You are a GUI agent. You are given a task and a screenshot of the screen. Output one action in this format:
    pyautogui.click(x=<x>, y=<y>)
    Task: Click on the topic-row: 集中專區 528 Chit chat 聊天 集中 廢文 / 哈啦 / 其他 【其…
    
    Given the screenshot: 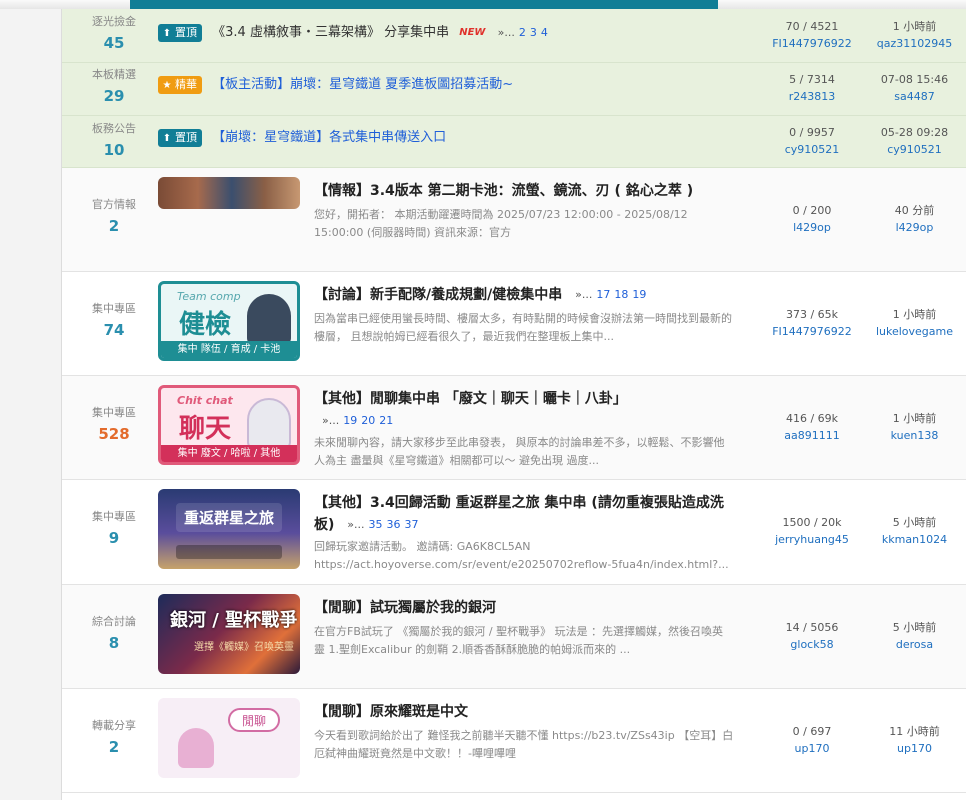 What is the action you would take?
    pyautogui.click(x=514, y=428)
    